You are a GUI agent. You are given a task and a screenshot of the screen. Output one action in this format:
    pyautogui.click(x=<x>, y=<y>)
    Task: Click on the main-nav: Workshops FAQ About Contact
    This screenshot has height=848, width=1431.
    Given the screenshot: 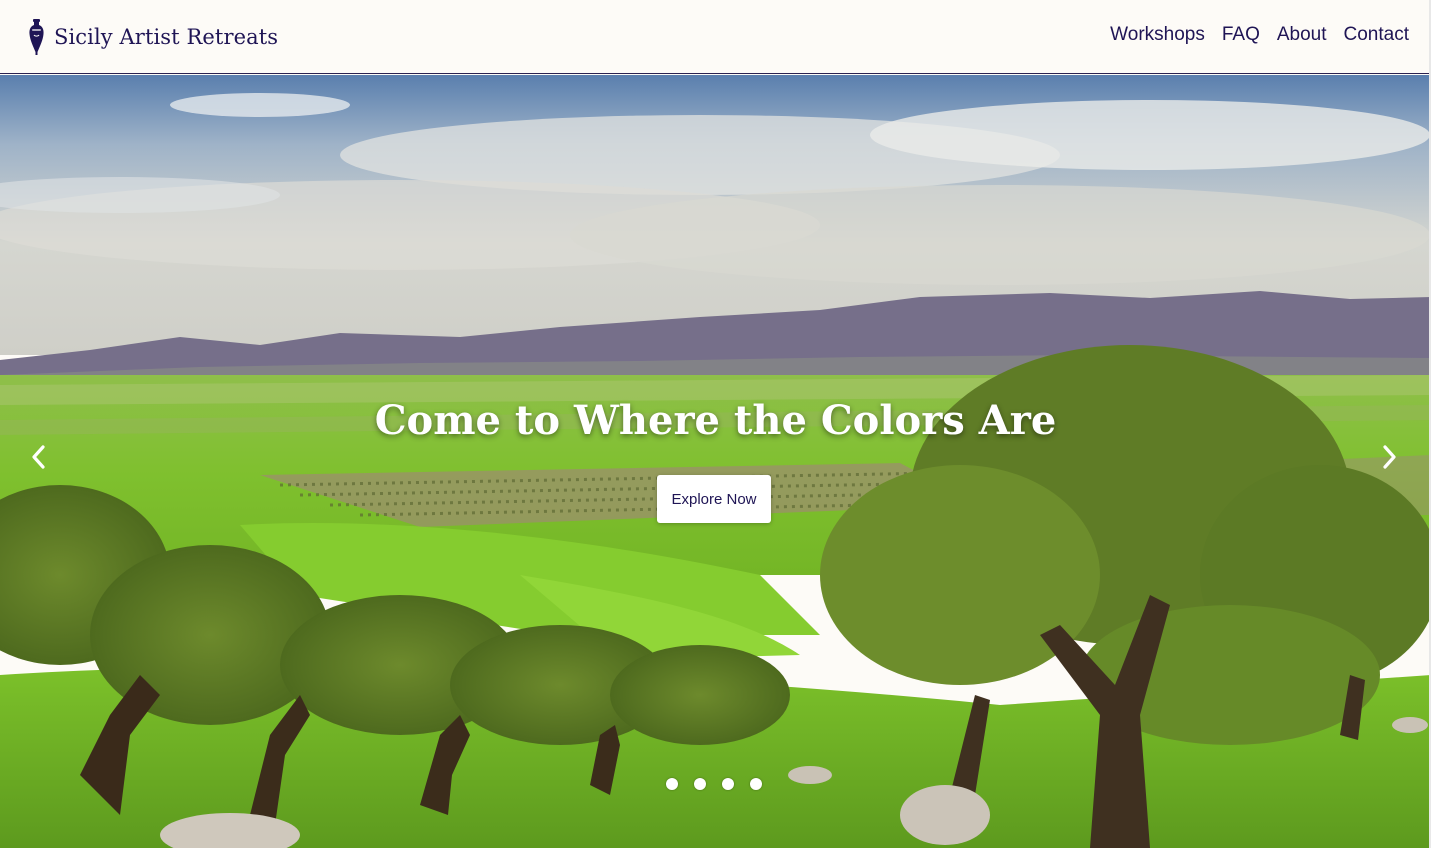 What is the action you would take?
    pyautogui.click(x=1259, y=35)
    